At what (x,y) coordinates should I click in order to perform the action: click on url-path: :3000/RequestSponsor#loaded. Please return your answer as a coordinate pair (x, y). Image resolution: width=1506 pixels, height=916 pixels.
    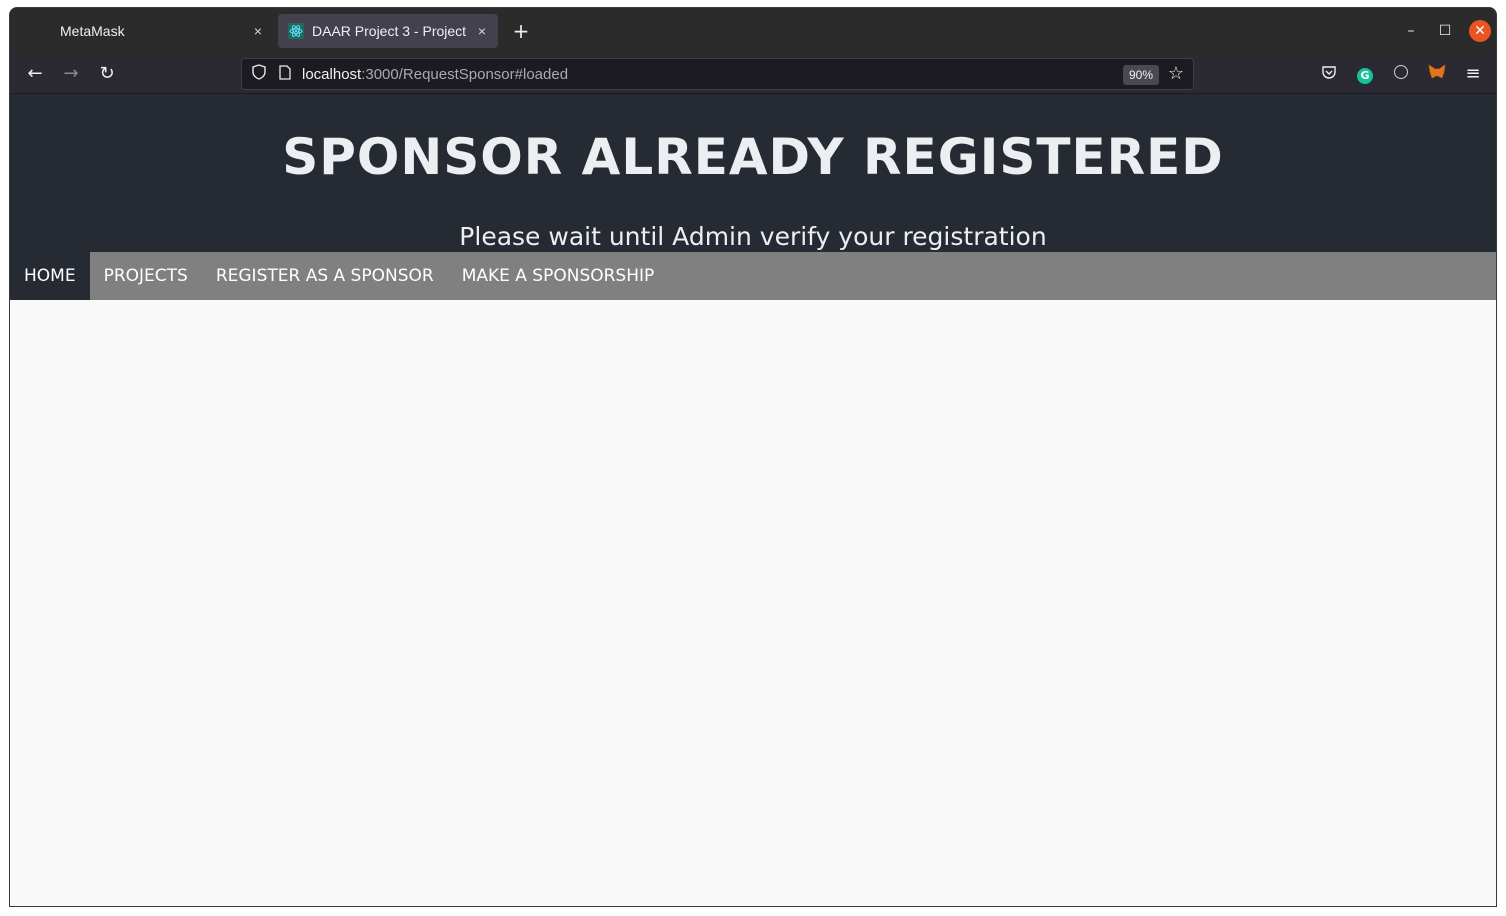
    Looking at the image, I should click on (465, 74).